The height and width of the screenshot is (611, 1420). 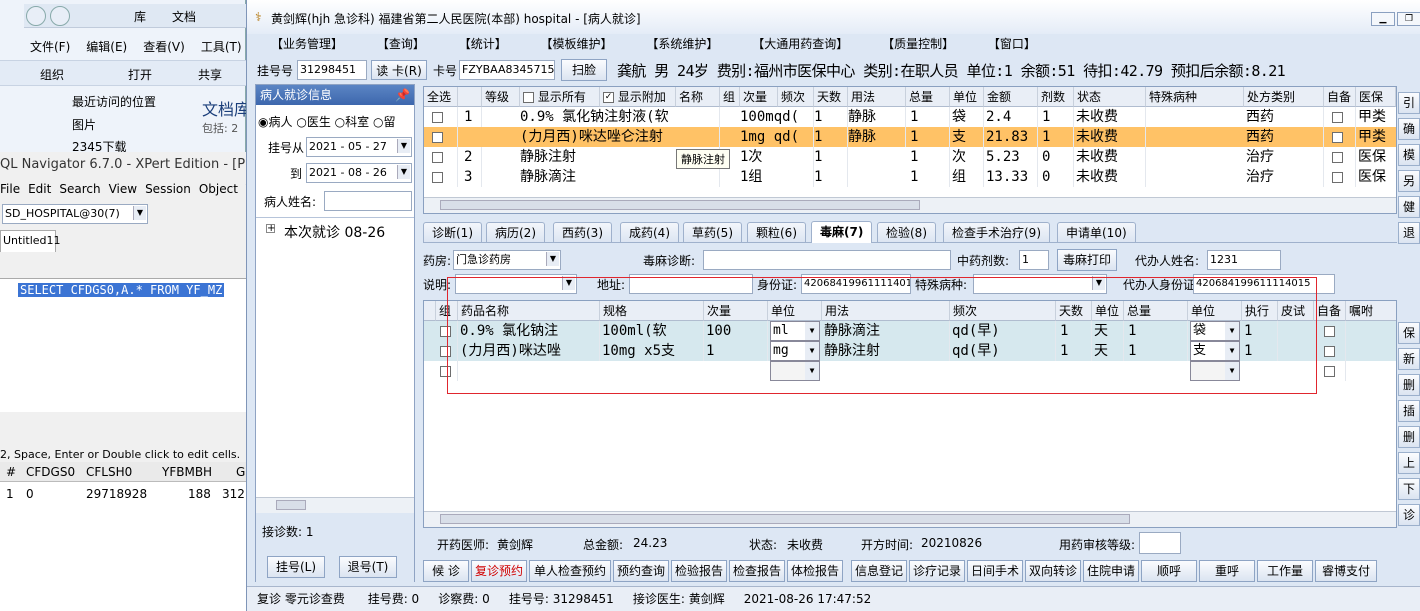 I want to click on tree-expand-icon: +, so click(x=270, y=229).